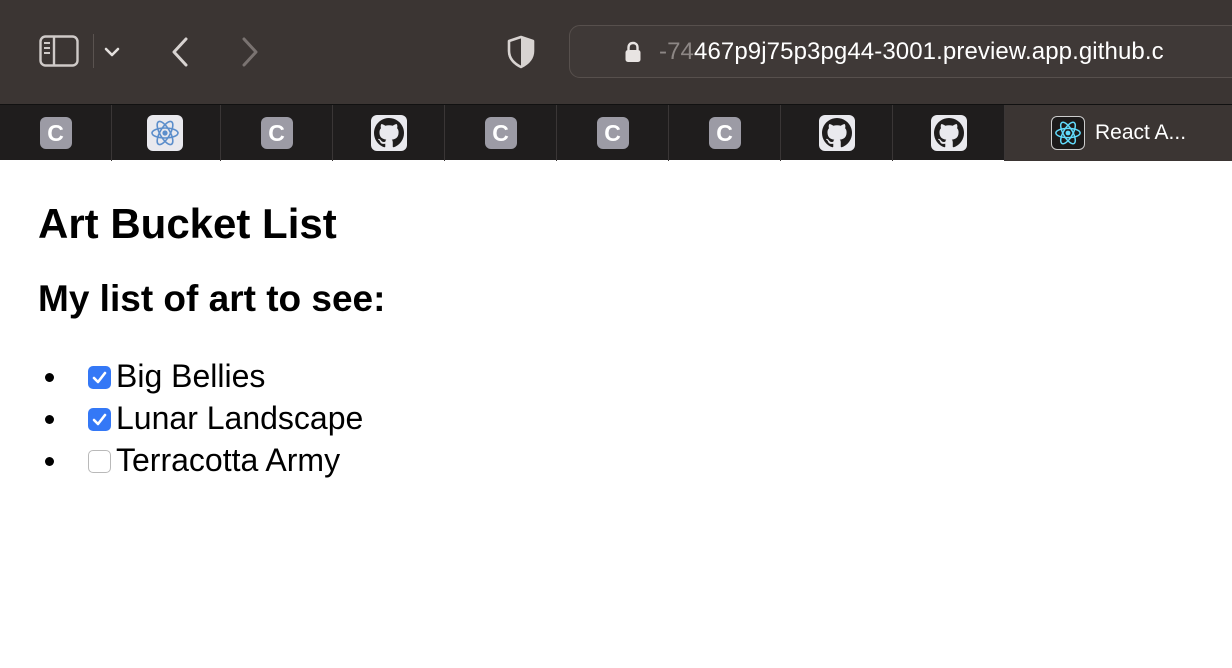 The width and height of the screenshot is (1232, 668). I want to click on url-main-part: 467p9j75p3pg44-3001.preview.app.github.c, so click(929, 51).